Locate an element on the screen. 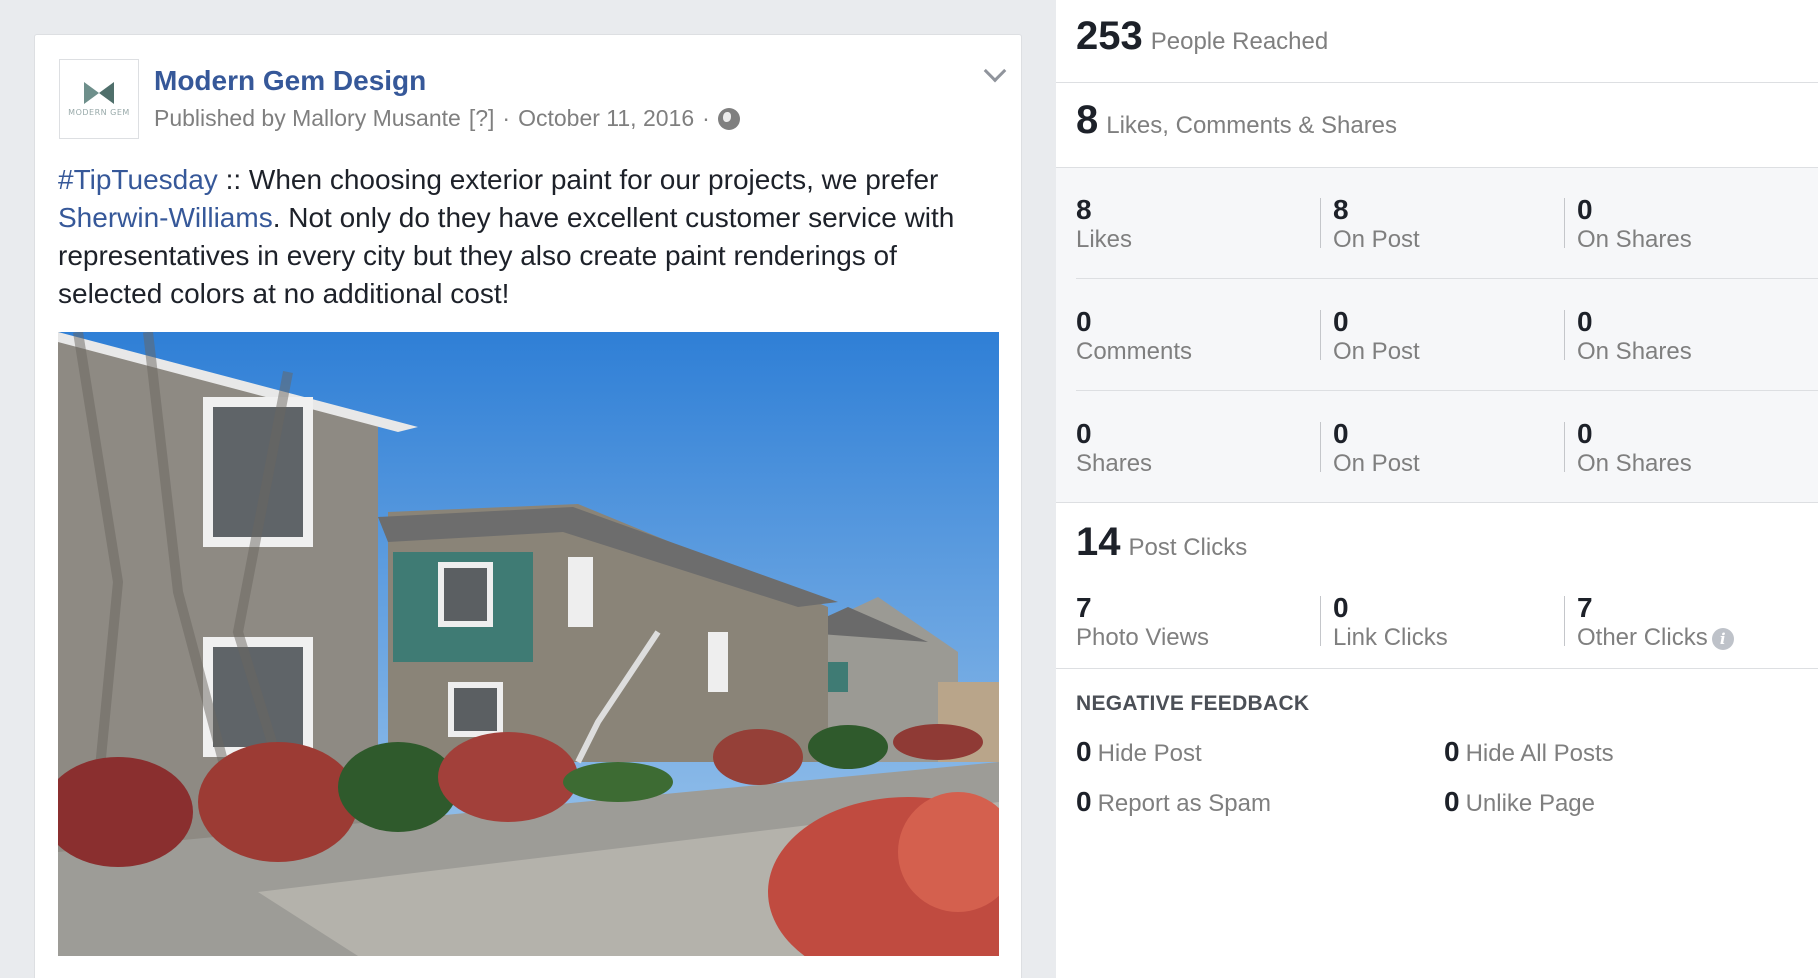 The image size is (1818, 978). engagement-label: Likes, Comments & Shares is located at coordinates (1252, 125).